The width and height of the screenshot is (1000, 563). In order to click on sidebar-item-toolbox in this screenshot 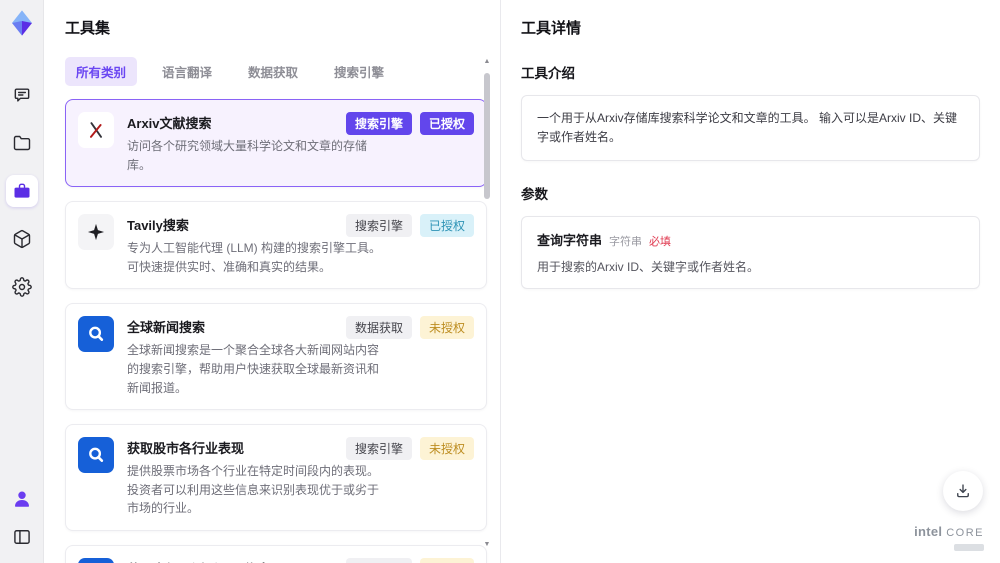, I will do `click(21, 191)`.